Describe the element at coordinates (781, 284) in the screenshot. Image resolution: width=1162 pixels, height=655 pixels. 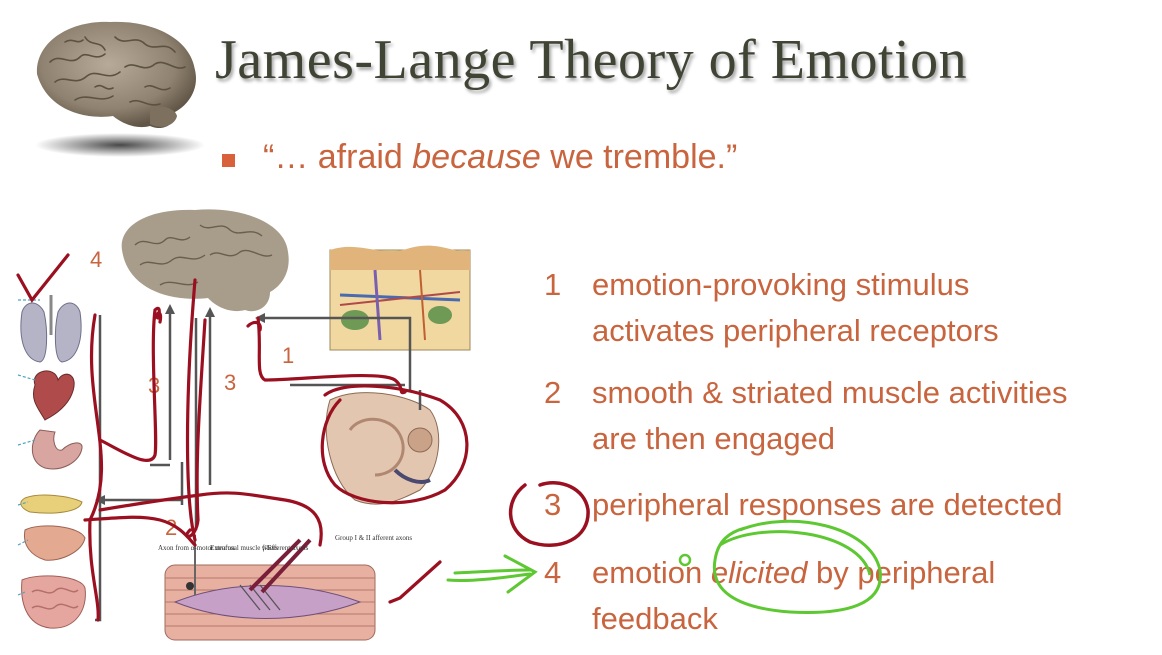
I see `step-1-line1: emotion-provoking stimulus` at that location.